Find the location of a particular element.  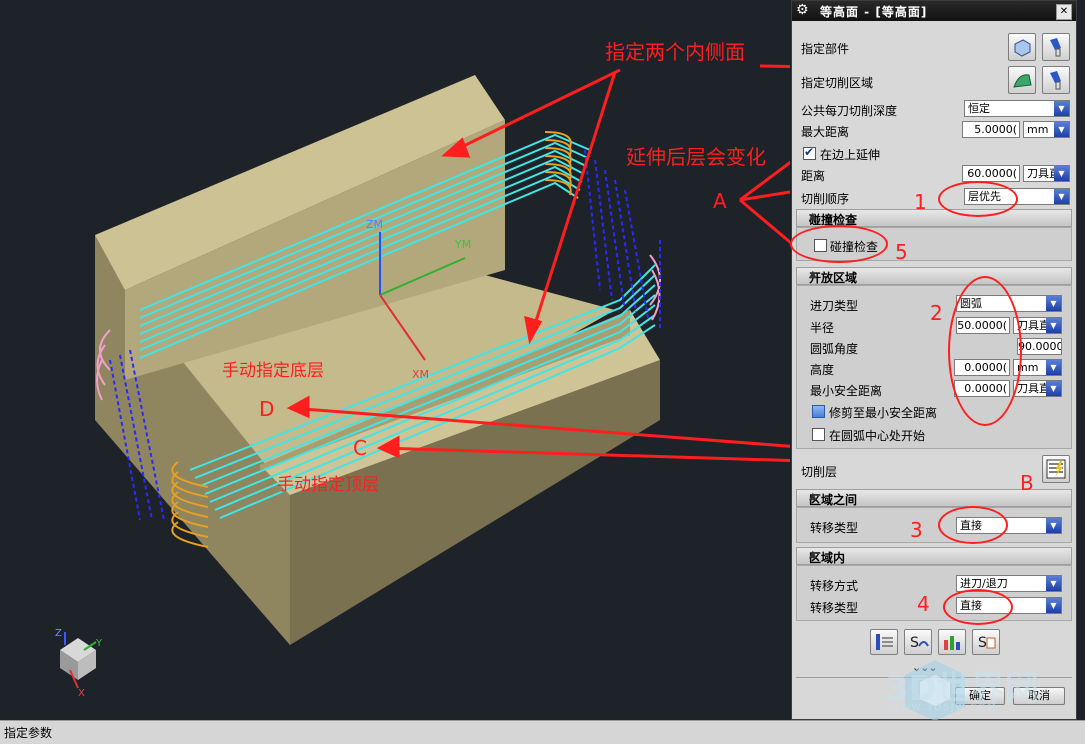

non-cutting-moves-icon: S is located at coordinates (919, 643).